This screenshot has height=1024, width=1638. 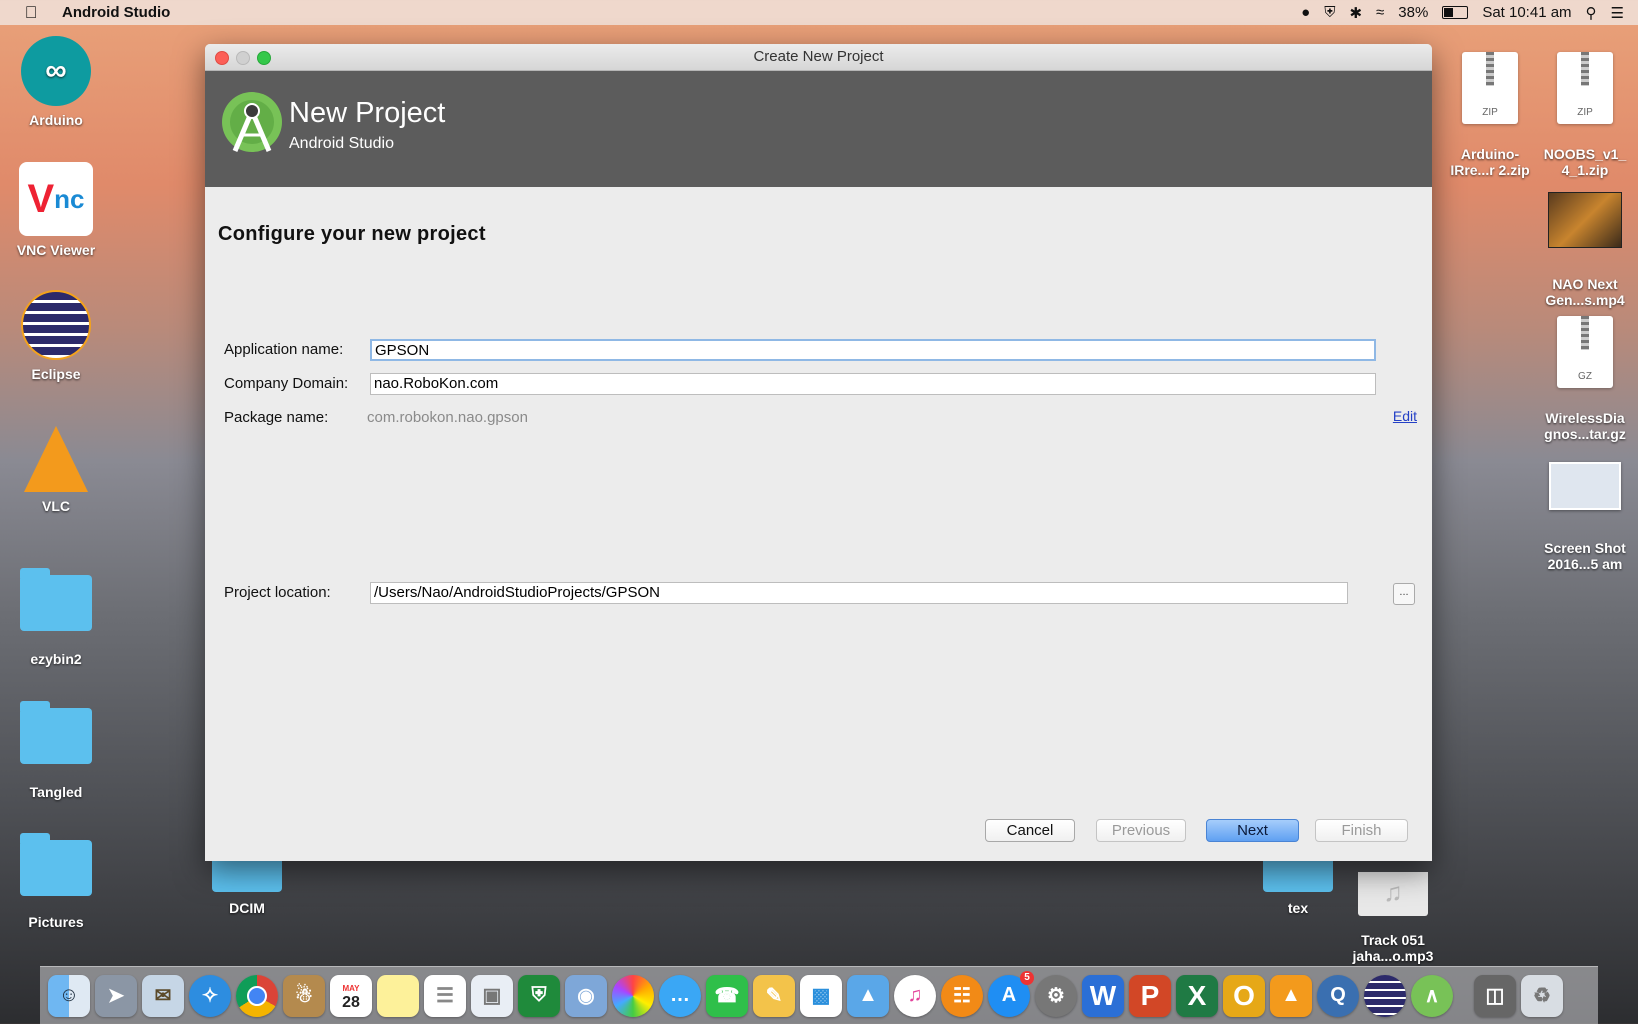 I want to click on screenshot-thumbnail-icon, so click(x=1585, y=486).